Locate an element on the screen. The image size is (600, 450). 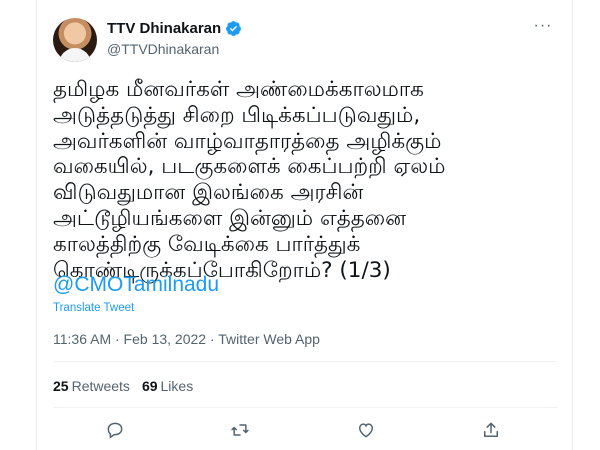
retweets-stat: 25 Retweets is located at coordinates (91, 386).